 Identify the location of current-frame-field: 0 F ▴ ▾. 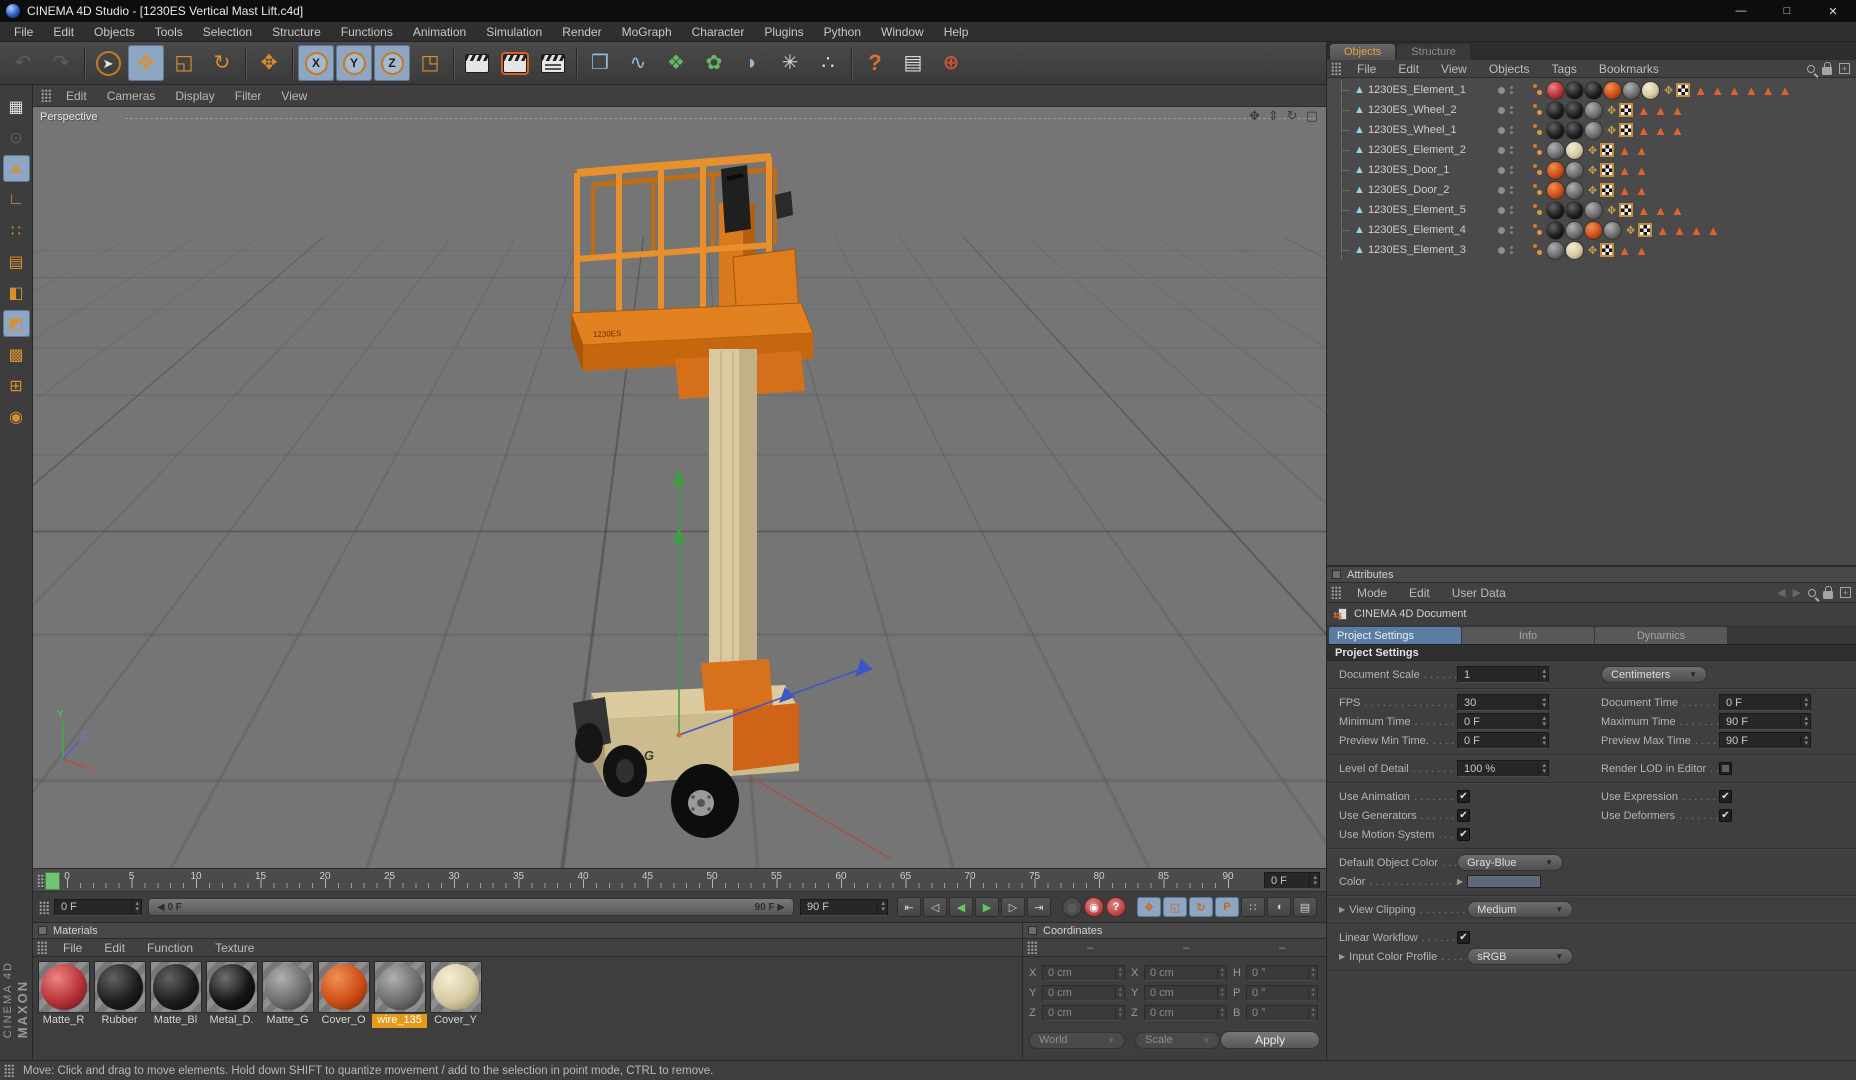
(98, 907).